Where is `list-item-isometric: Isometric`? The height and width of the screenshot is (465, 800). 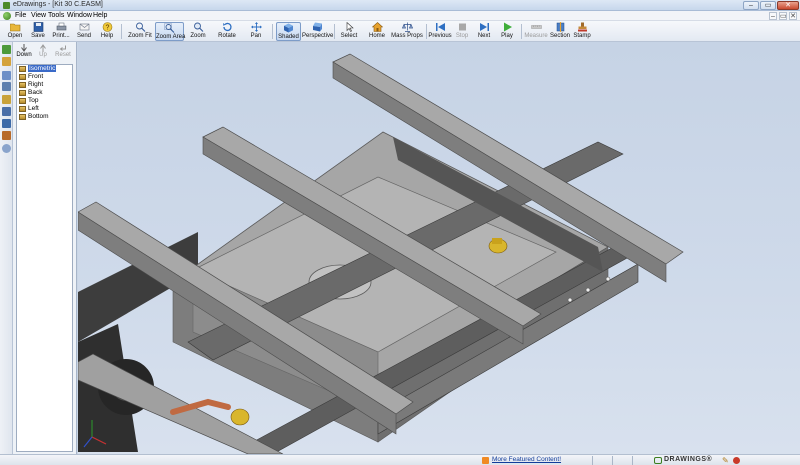
list-item-isometric: Isometric is located at coordinates (44, 69).